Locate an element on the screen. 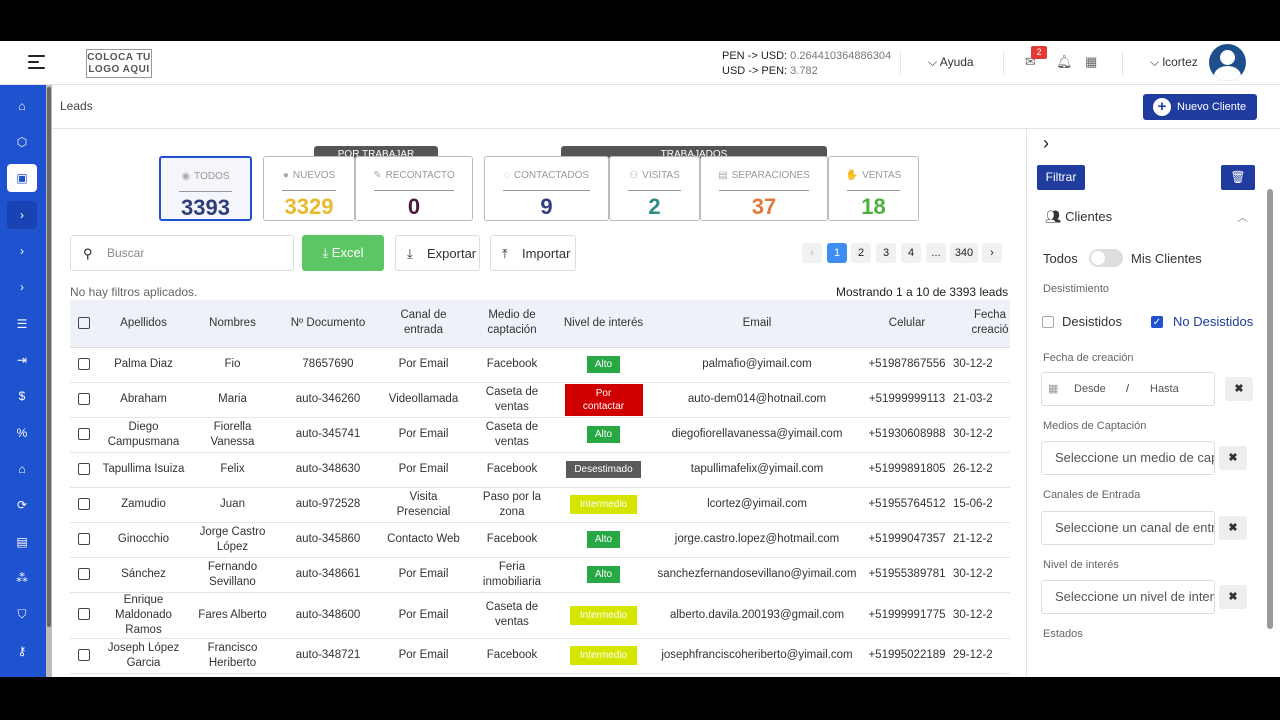  canales-select: Seleccione un canal de entrada is located at coordinates (1128, 528).